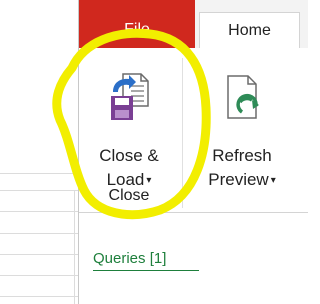  What do you see at coordinates (129, 195) in the screenshot?
I see `group-label-close: Close` at bounding box center [129, 195].